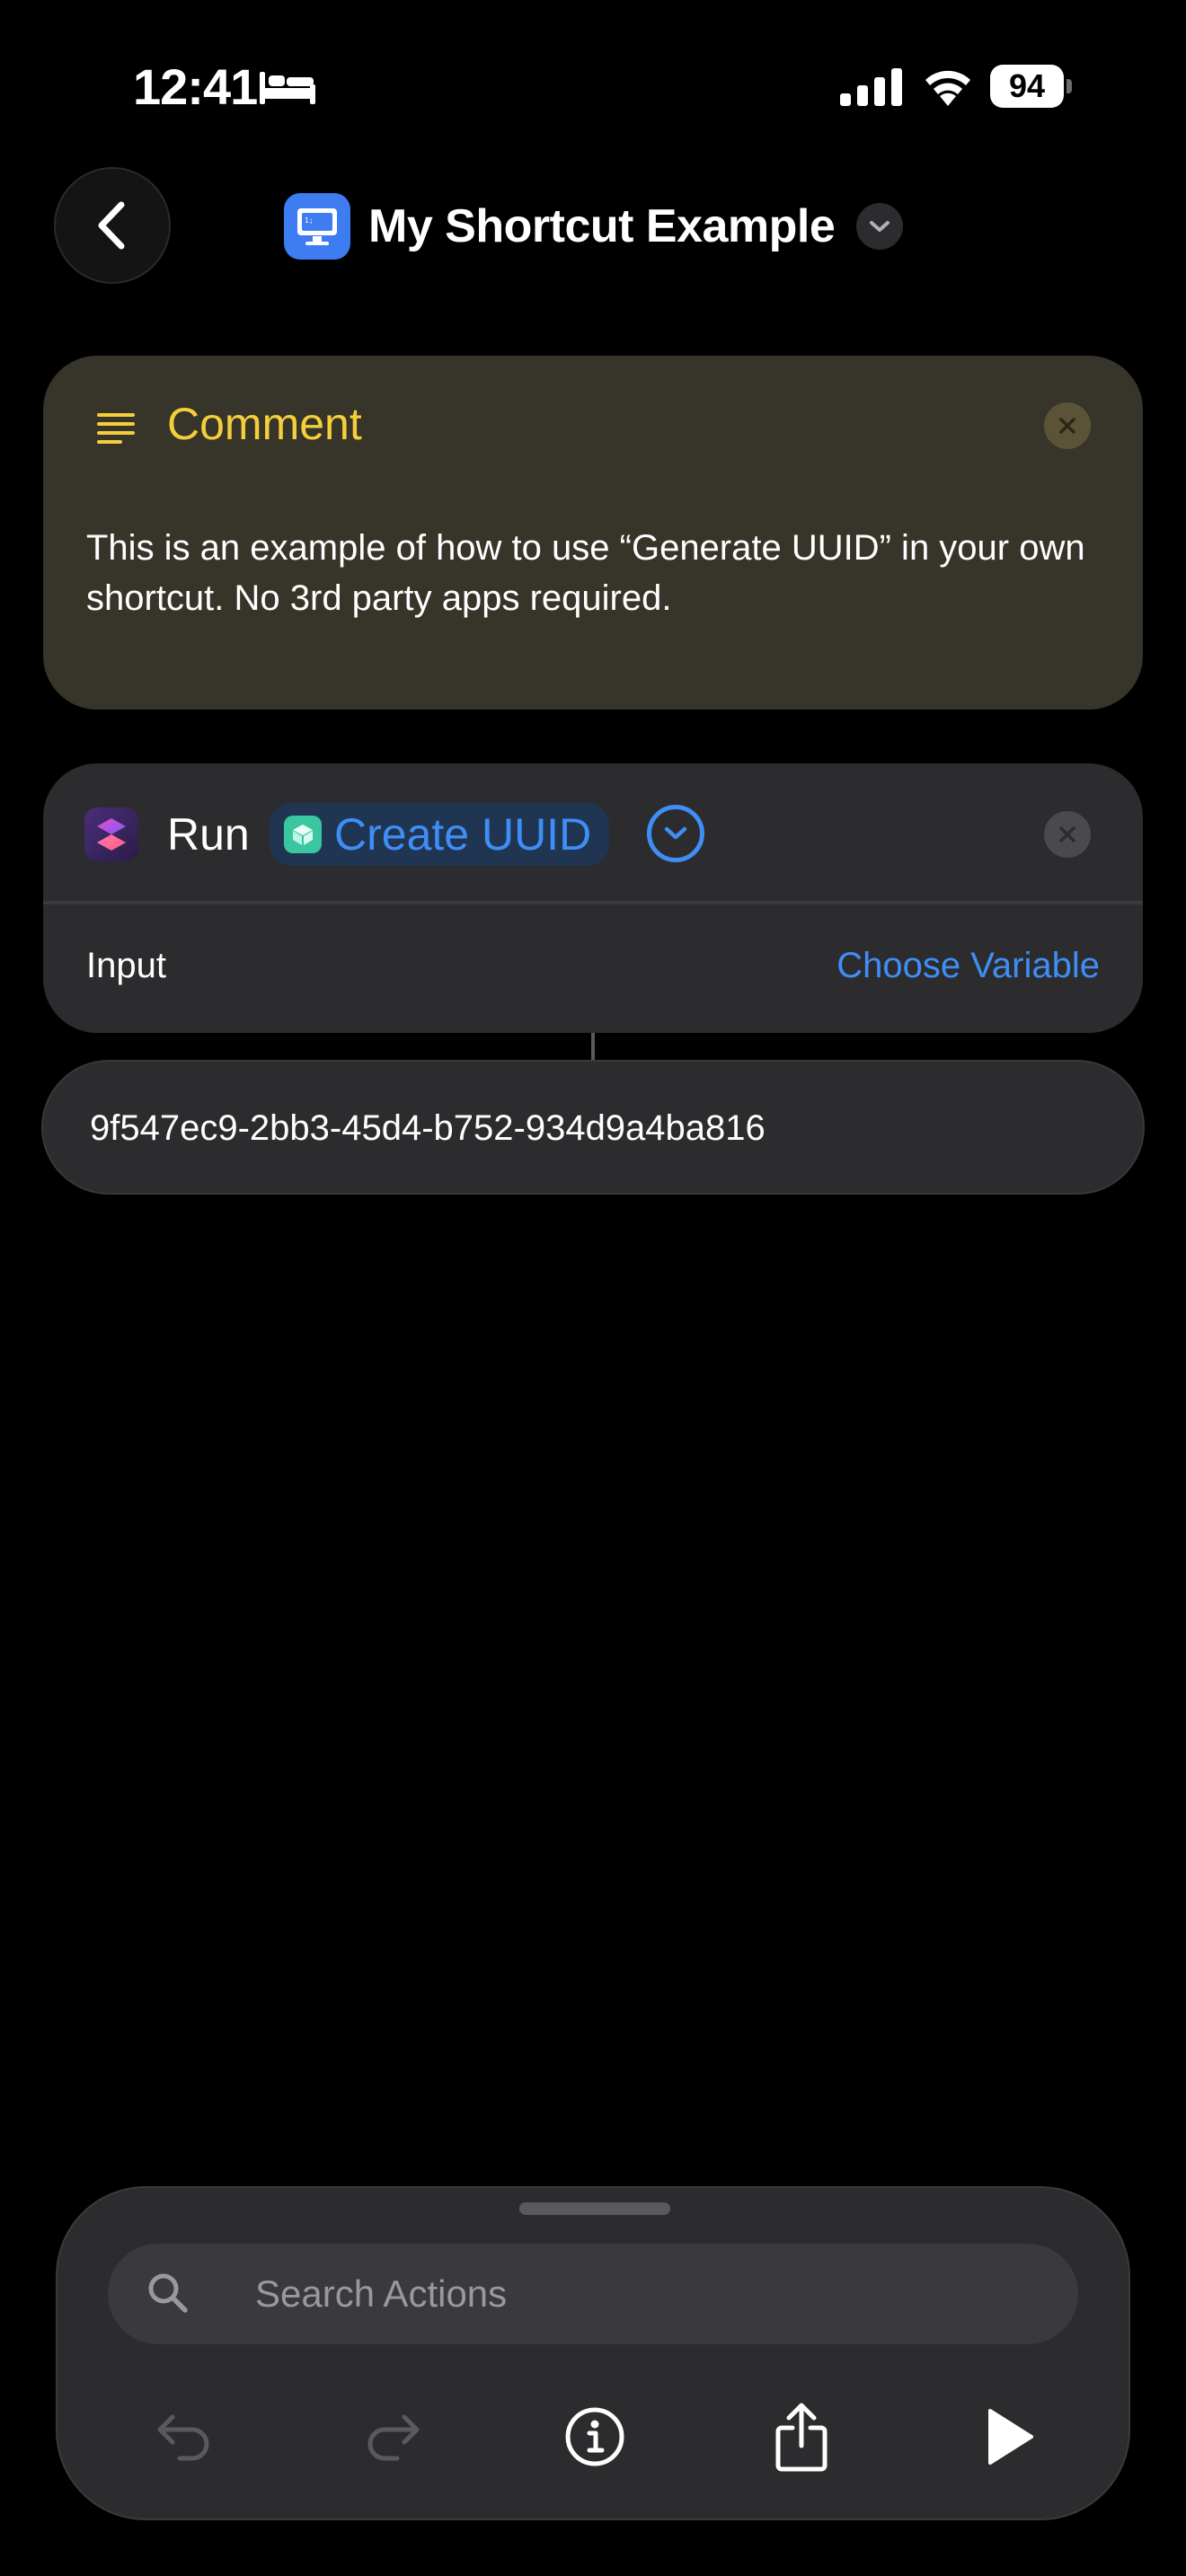 This screenshot has width=1186, height=2576. I want to click on battery-cap, so click(1069, 86).